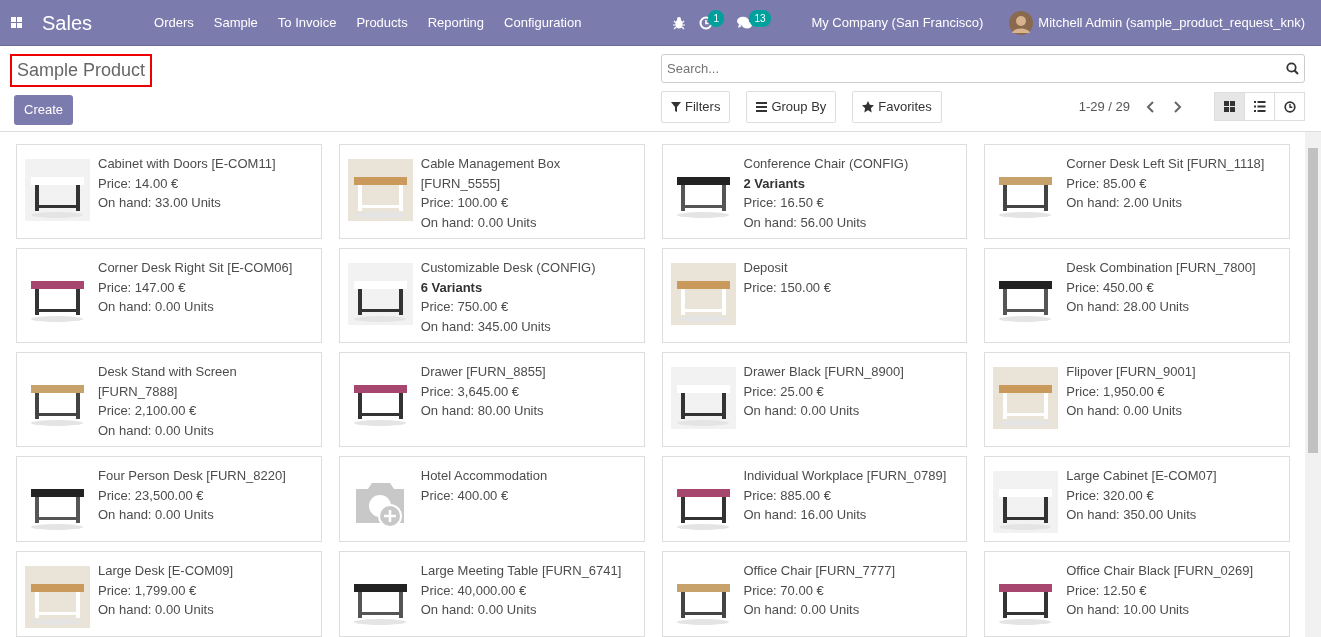  I want to click on product-name: Drawer Black [FURN_8900], so click(823, 372).